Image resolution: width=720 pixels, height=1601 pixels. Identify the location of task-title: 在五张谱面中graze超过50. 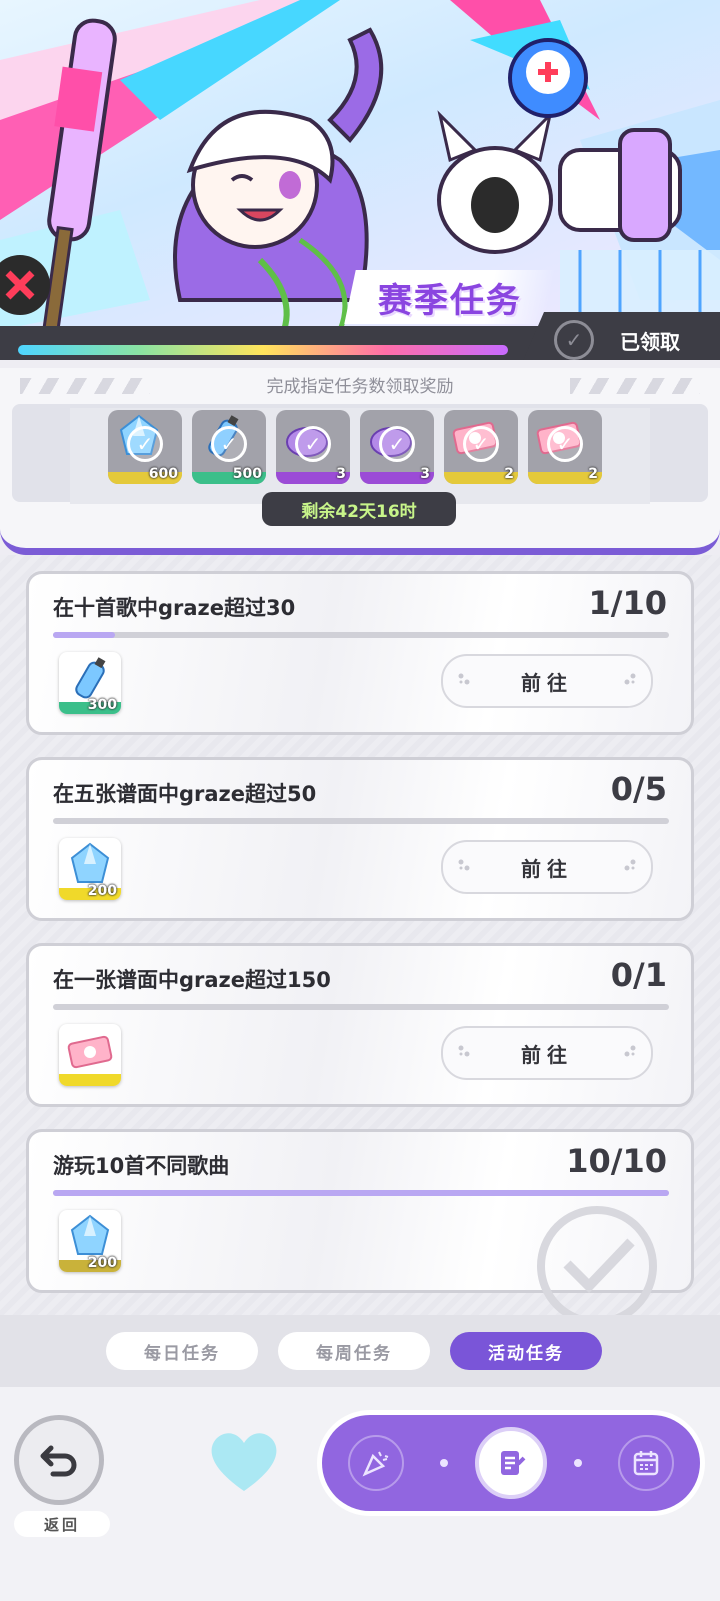
(185, 794).